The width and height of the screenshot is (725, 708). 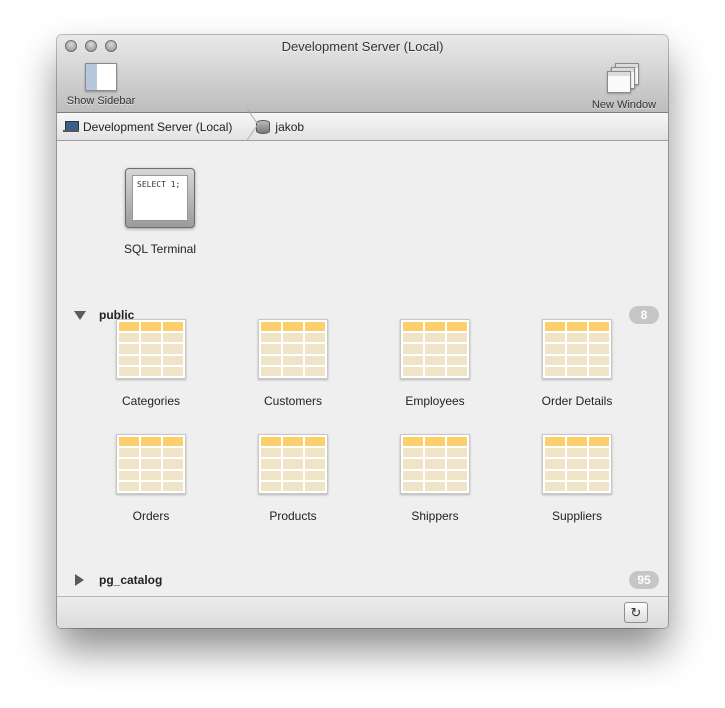 What do you see at coordinates (290, 126) in the screenshot?
I see `breadcrumb-database-label: jakob` at bounding box center [290, 126].